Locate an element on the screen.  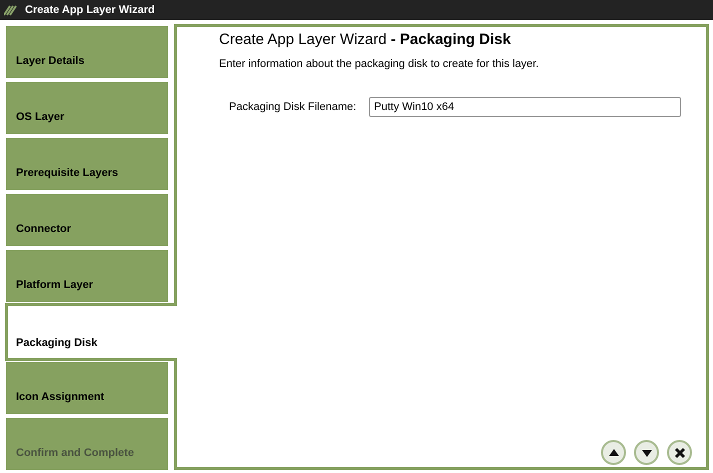
wizard-step-tab: Platform Layer is located at coordinates (87, 276).